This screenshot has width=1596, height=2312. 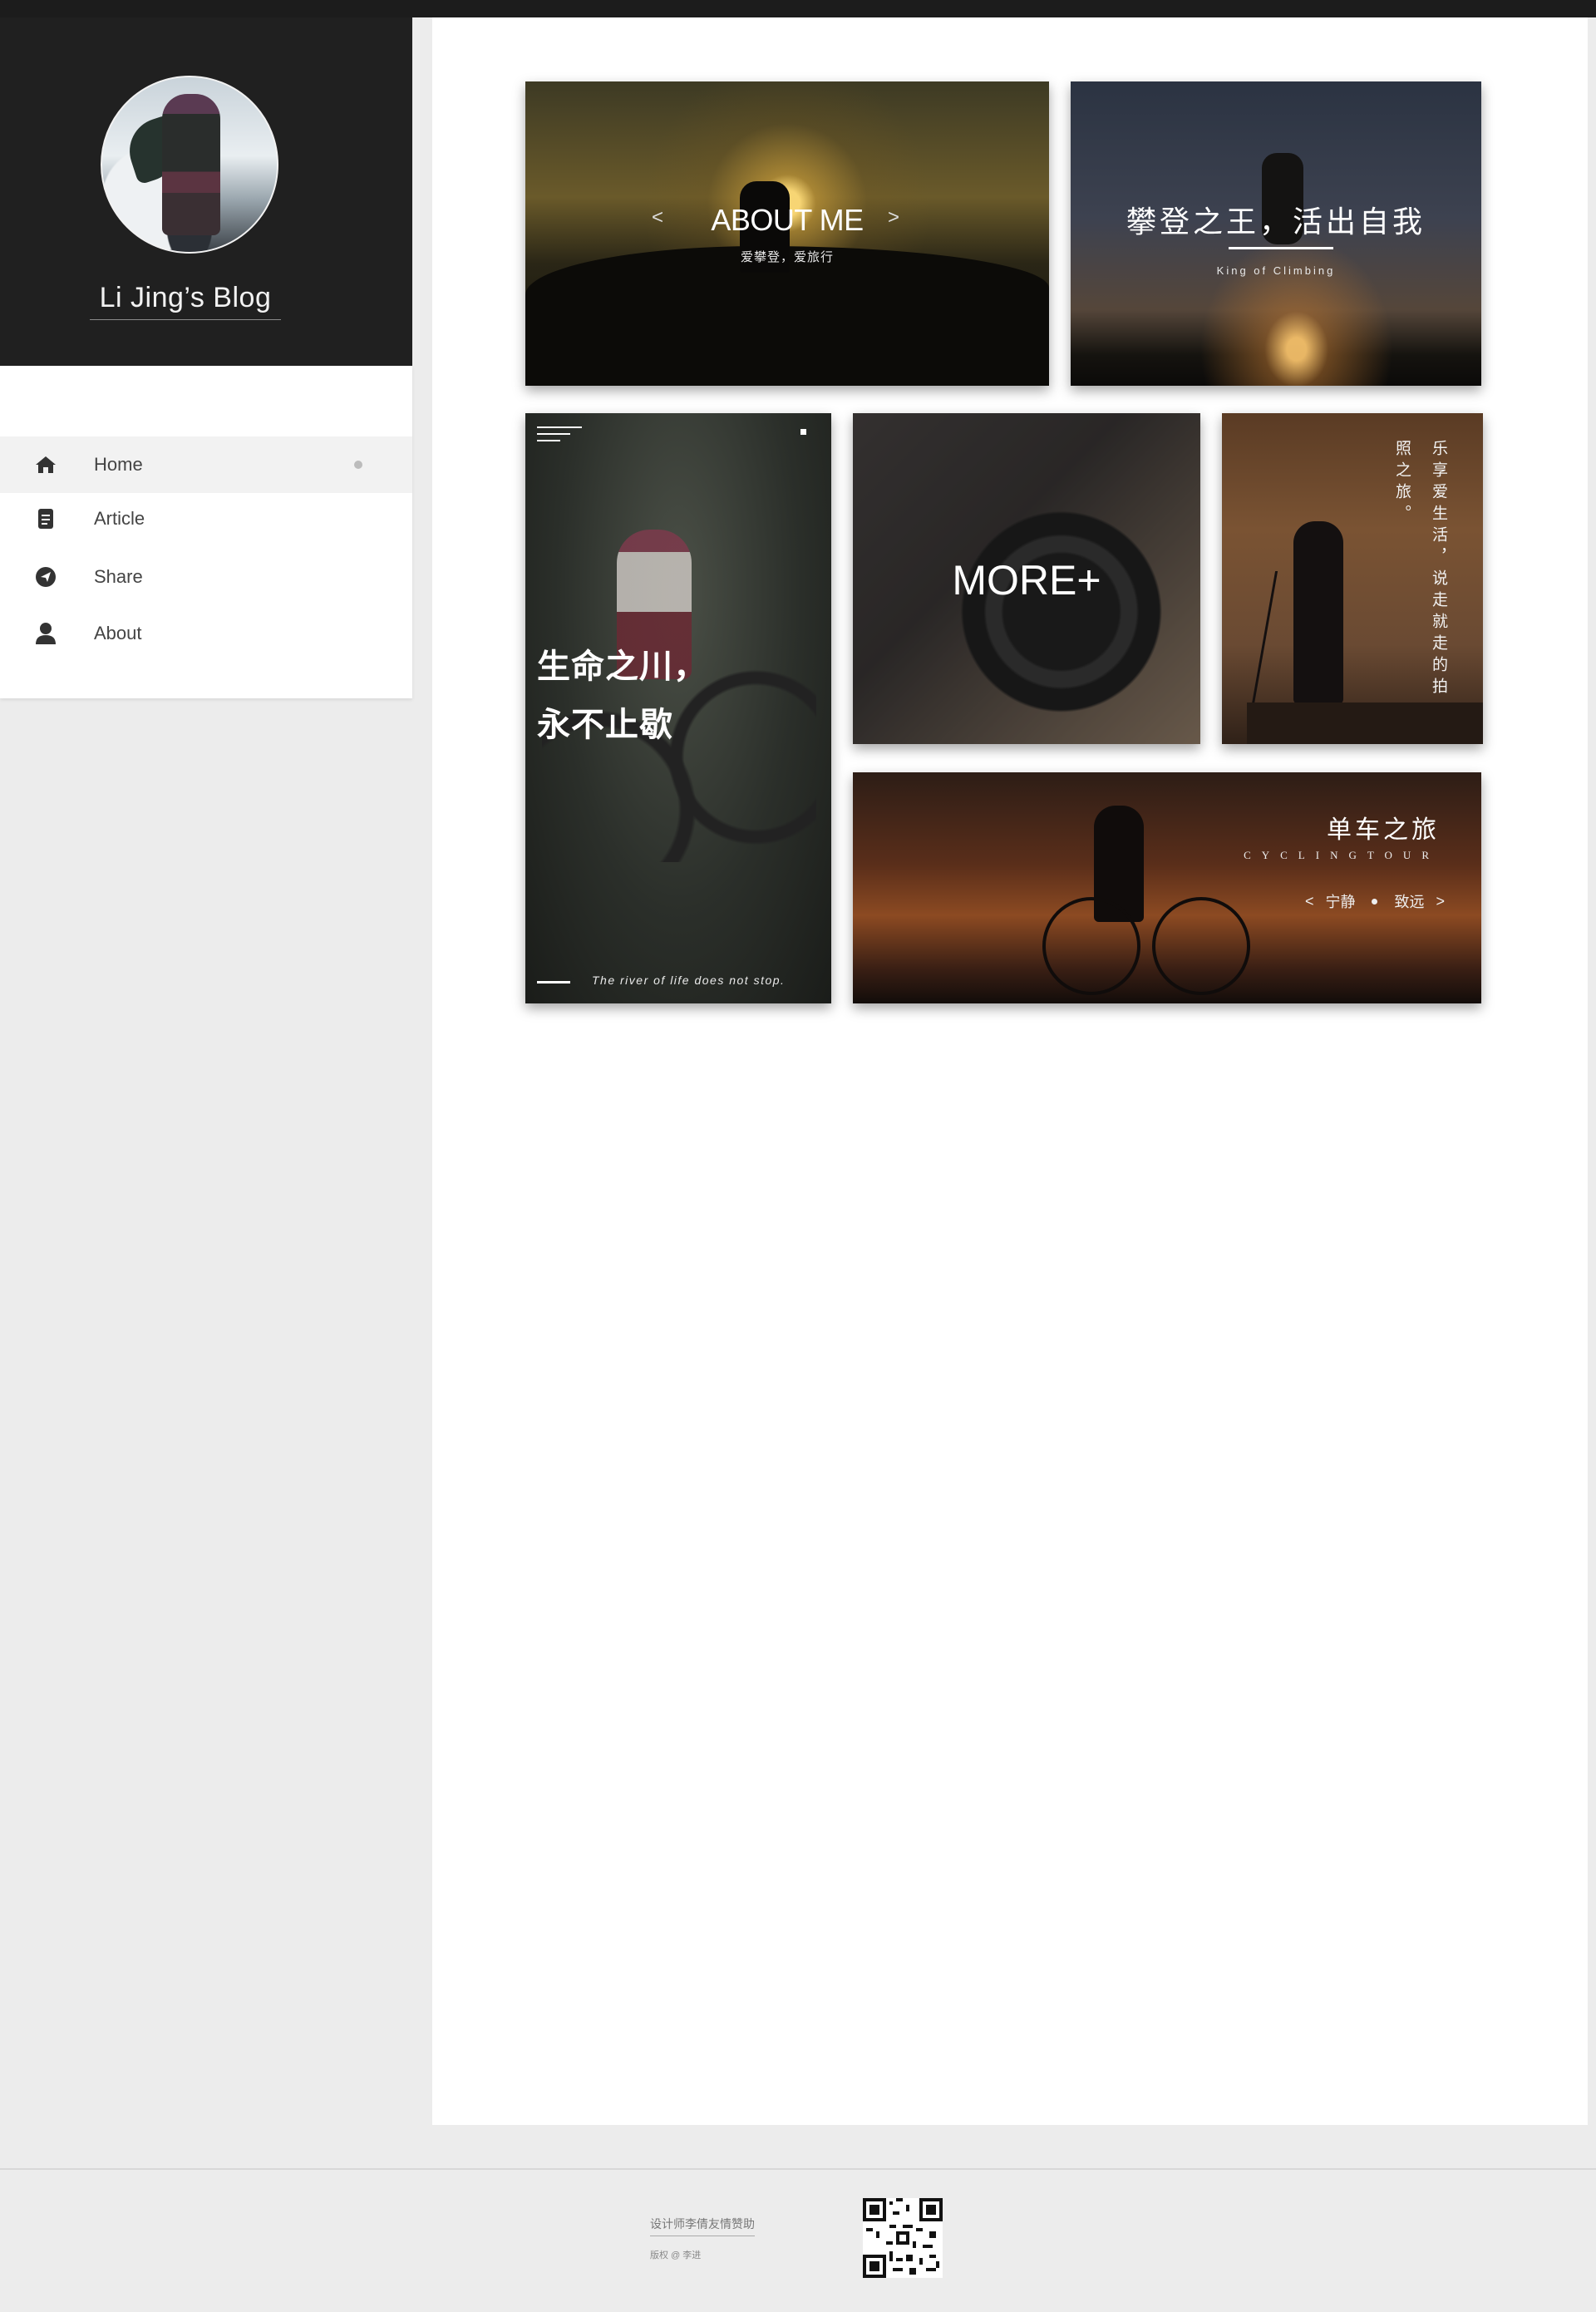 I want to click on cycling-word-right: 致远, so click(x=1409, y=902).